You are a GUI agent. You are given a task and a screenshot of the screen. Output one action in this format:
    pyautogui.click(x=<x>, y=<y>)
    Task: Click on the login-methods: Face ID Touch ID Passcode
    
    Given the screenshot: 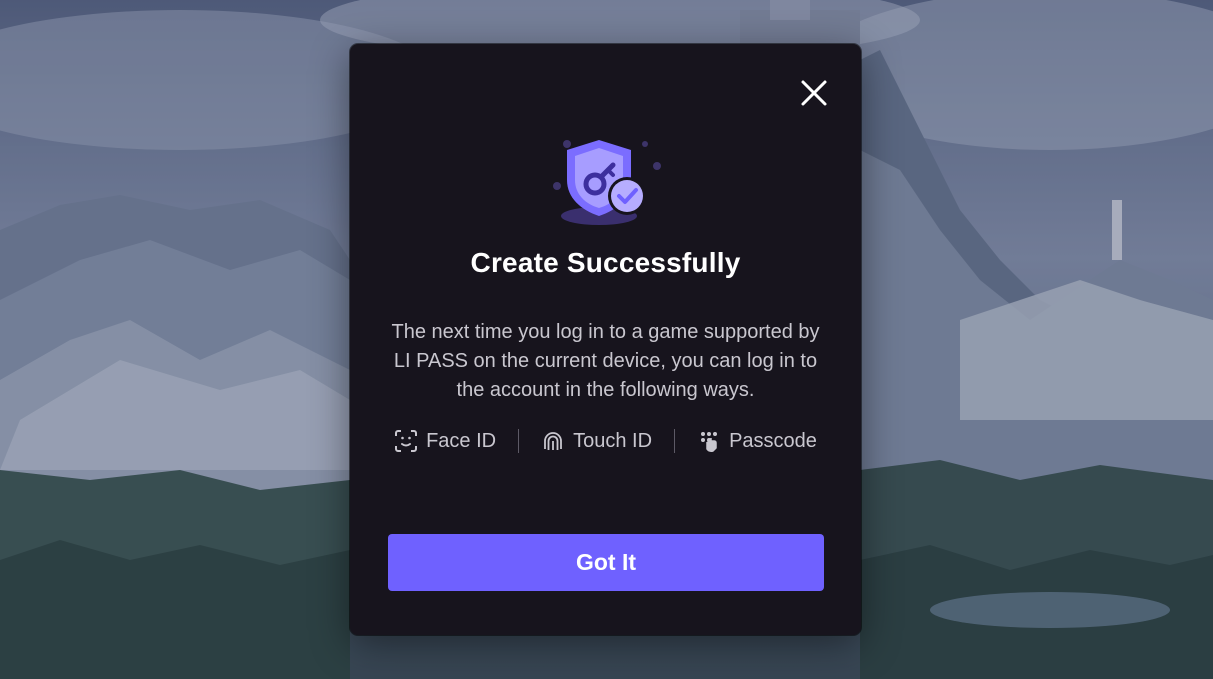 What is the action you would take?
    pyautogui.click(x=605, y=441)
    